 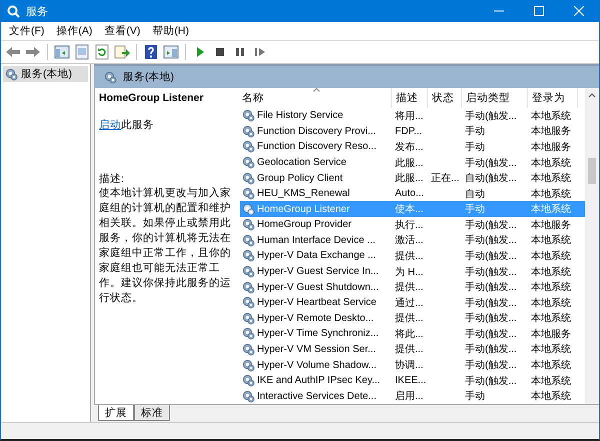 I want to click on scroll-up-icon, so click(x=592, y=95).